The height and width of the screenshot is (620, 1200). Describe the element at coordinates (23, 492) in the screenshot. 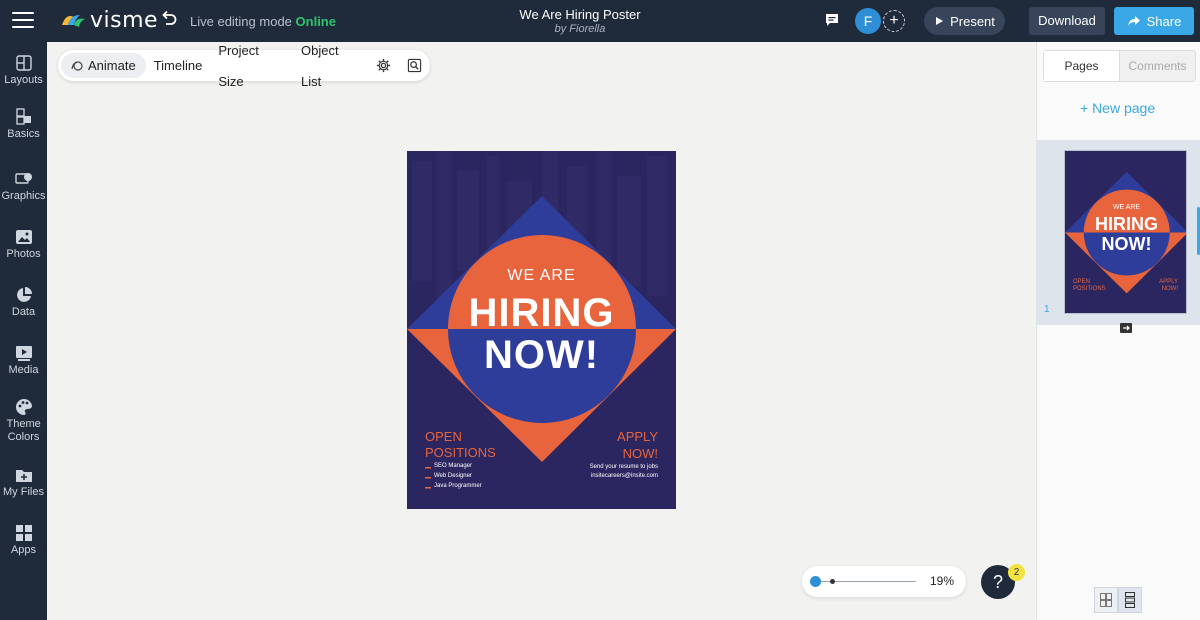

I see `sidebar-item-label: My Files` at that location.